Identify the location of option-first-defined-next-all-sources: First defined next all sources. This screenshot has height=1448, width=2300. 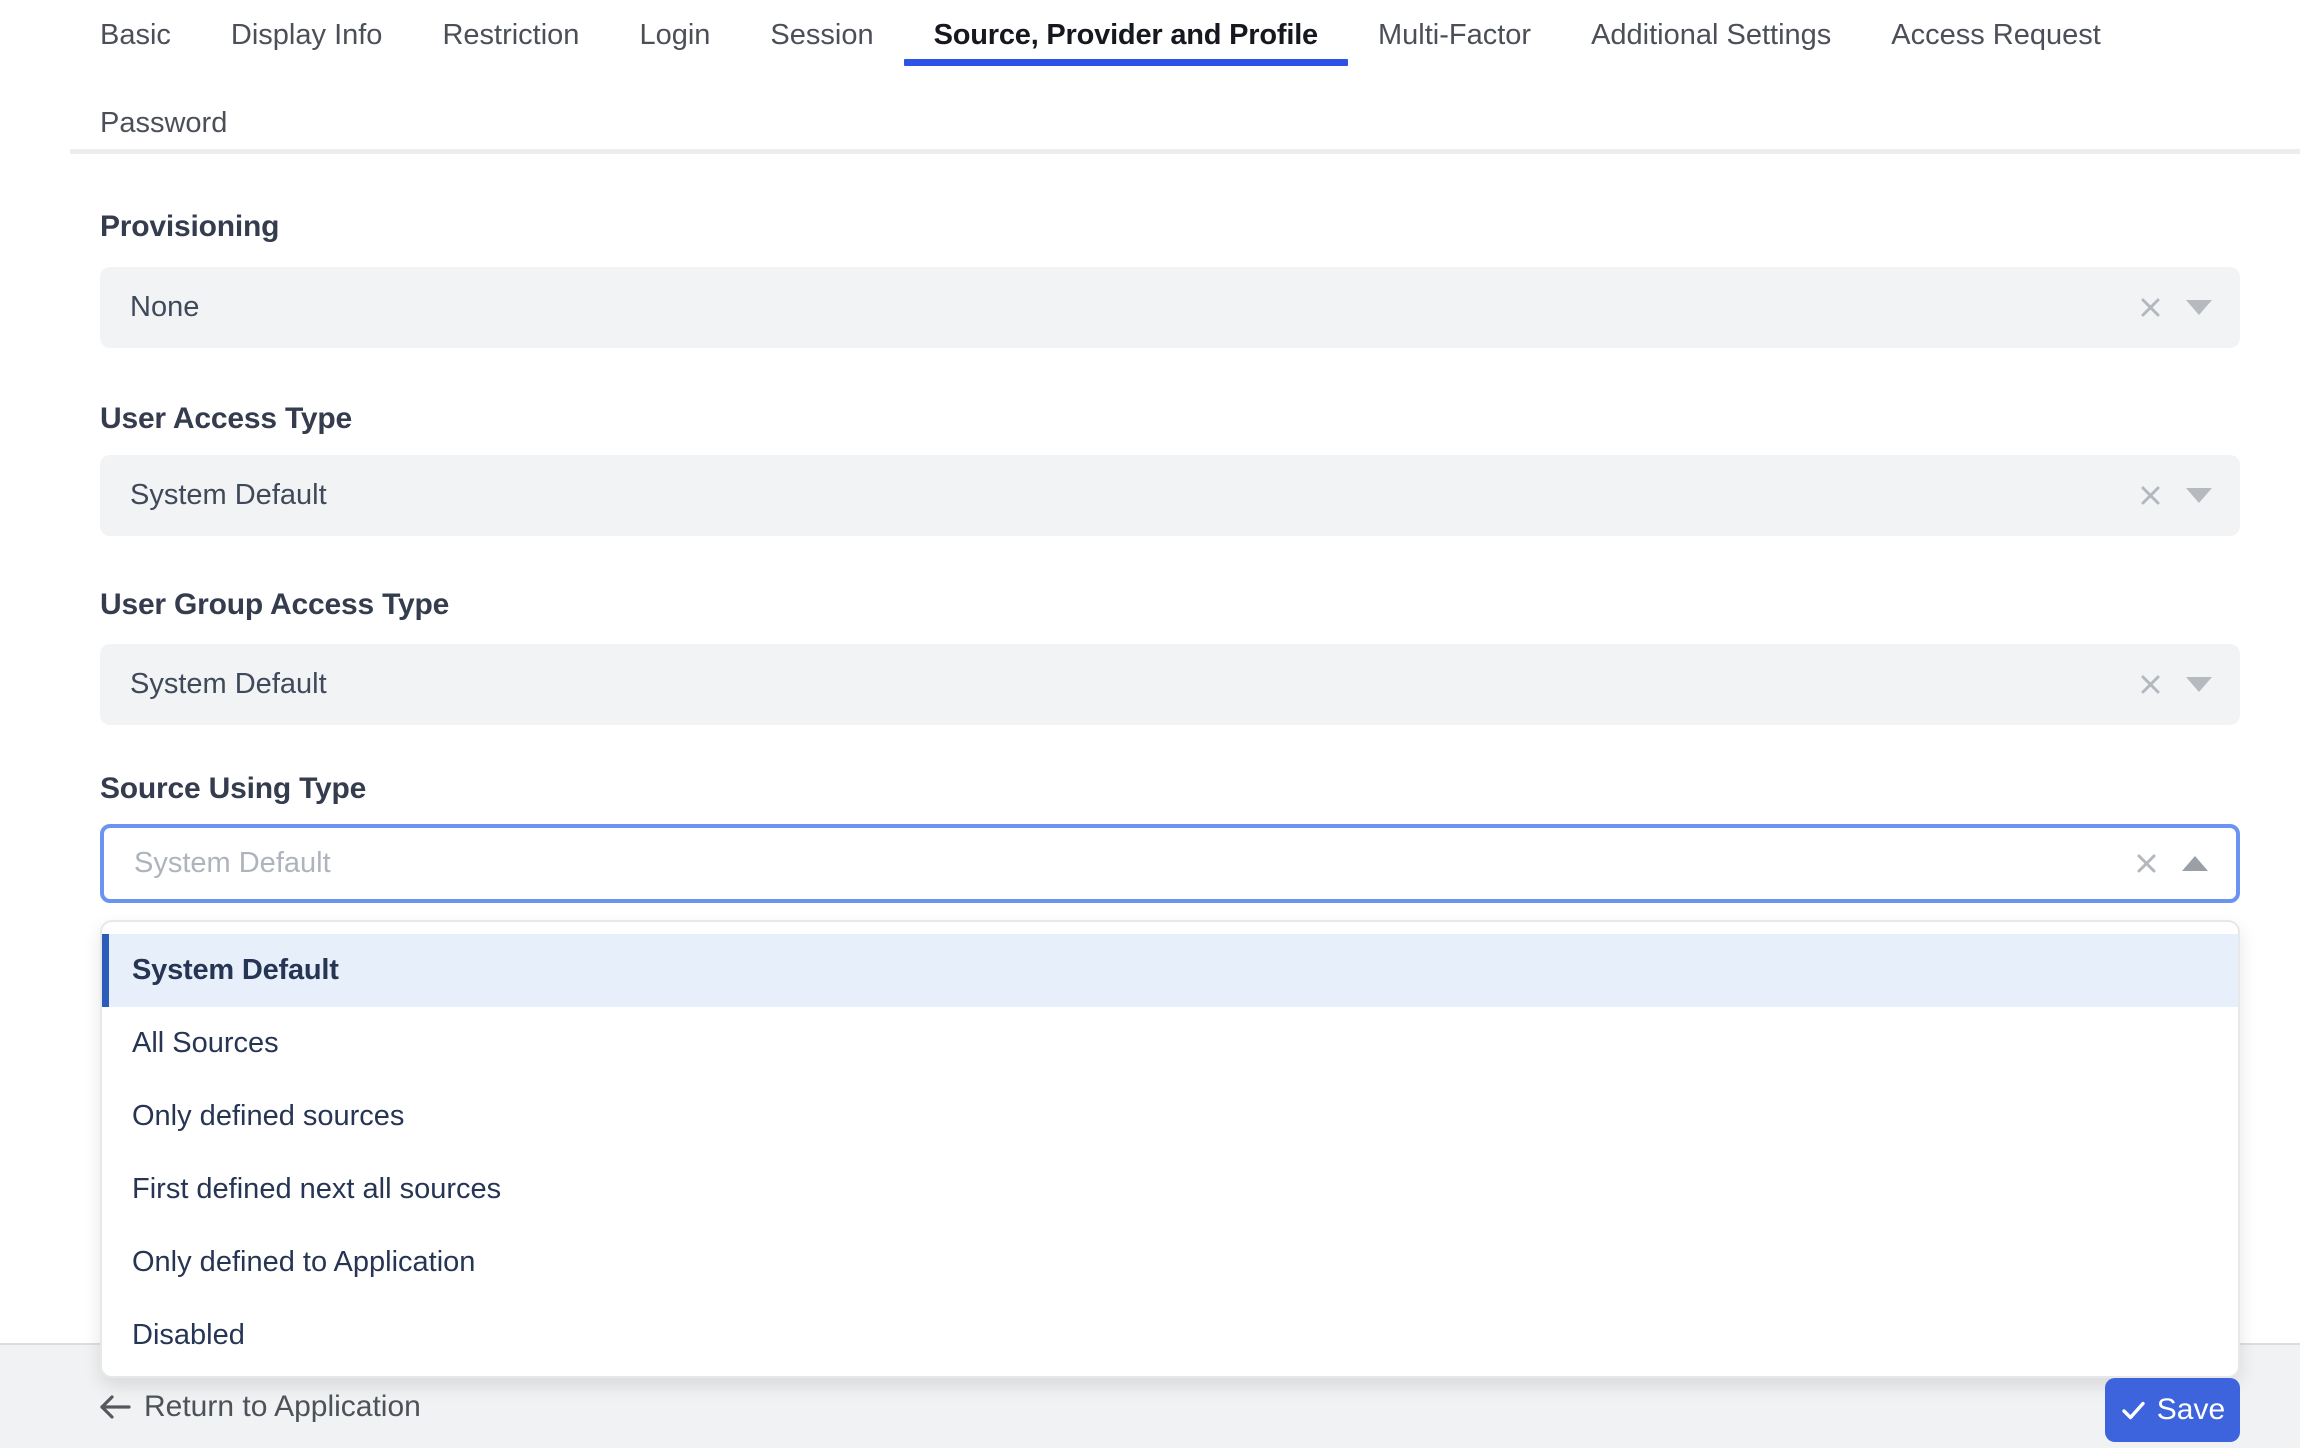
(1170, 1189).